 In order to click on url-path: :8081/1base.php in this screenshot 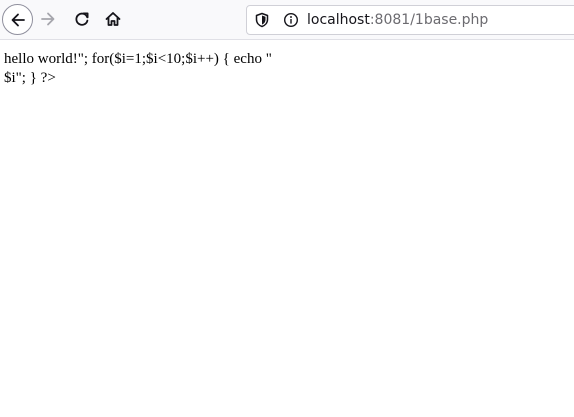, I will do `click(429, 20)`.